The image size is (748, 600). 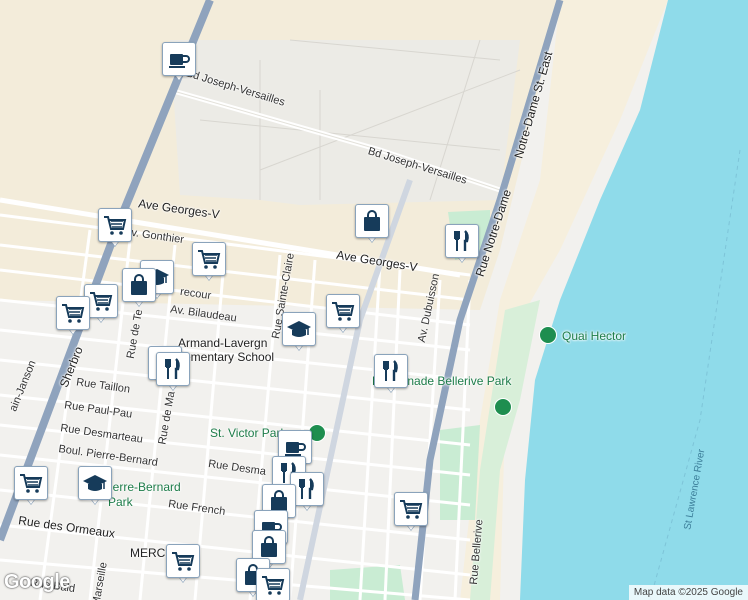 I want to click on map-attribution: Map data ©2025 Google, so click(x=688, y=592).